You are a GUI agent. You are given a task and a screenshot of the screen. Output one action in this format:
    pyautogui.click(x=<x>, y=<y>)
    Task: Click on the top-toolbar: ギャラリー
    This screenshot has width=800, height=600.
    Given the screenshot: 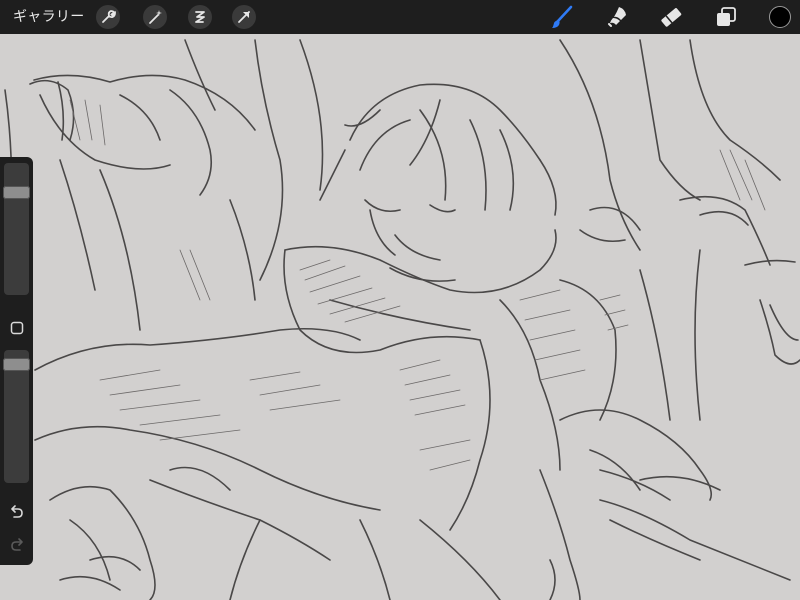 What is the action you would take?
    pyautogui.click(x=400, y=17)
    